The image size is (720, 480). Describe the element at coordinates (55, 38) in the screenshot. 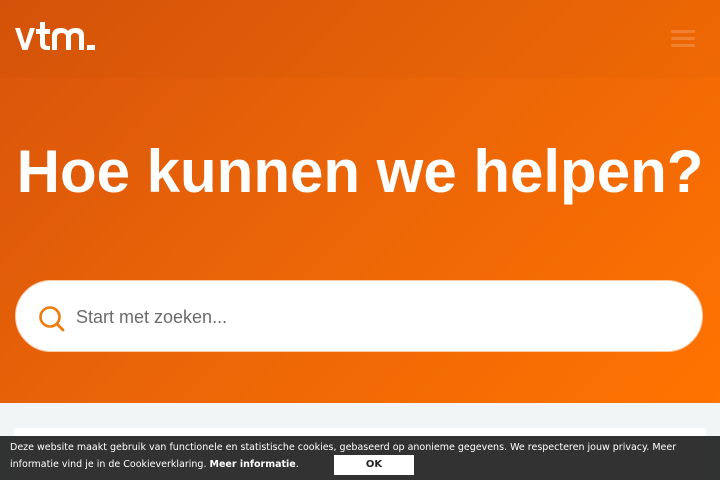

I see `vtm-logo-icon` at that location.